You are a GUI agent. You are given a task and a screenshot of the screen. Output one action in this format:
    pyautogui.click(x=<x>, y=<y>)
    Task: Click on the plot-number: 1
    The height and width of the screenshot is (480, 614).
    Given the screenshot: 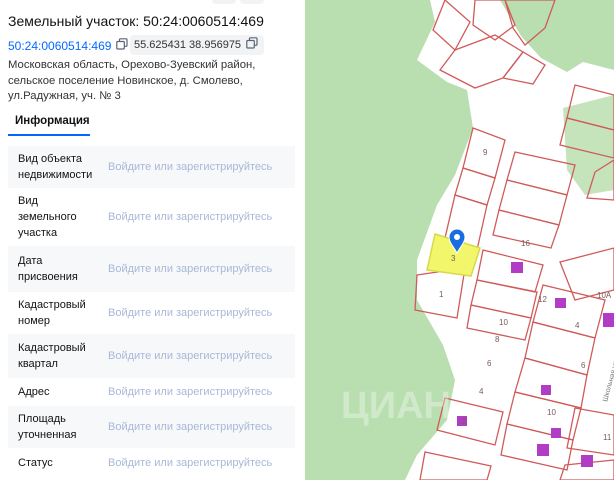 What is the action you would take?
    pyautogui.click(x=441, y=294)
    